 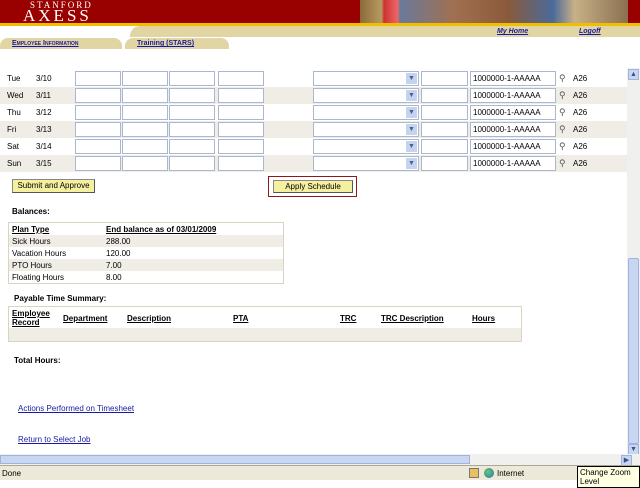 I want to click on day-label: Sat, so click(x=13, y=146).